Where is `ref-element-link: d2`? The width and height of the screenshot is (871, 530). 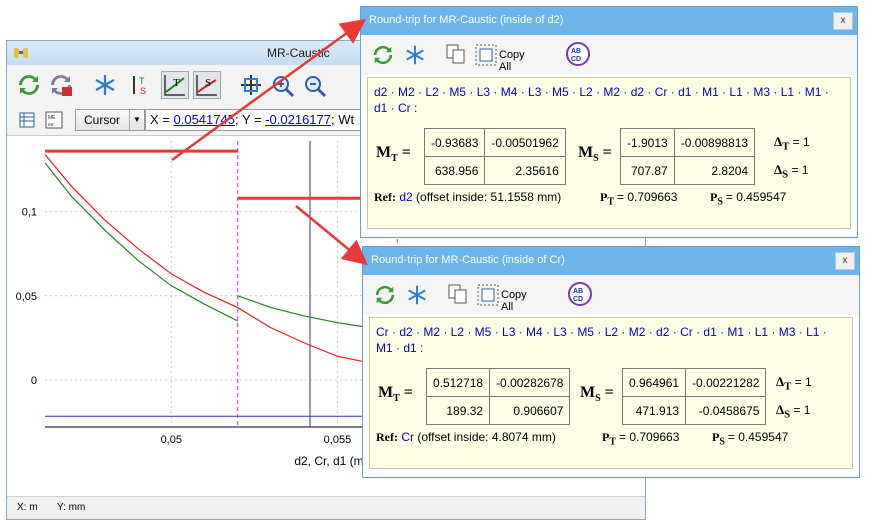 ref-element-link: d2 is located at coordinates (405, 197).